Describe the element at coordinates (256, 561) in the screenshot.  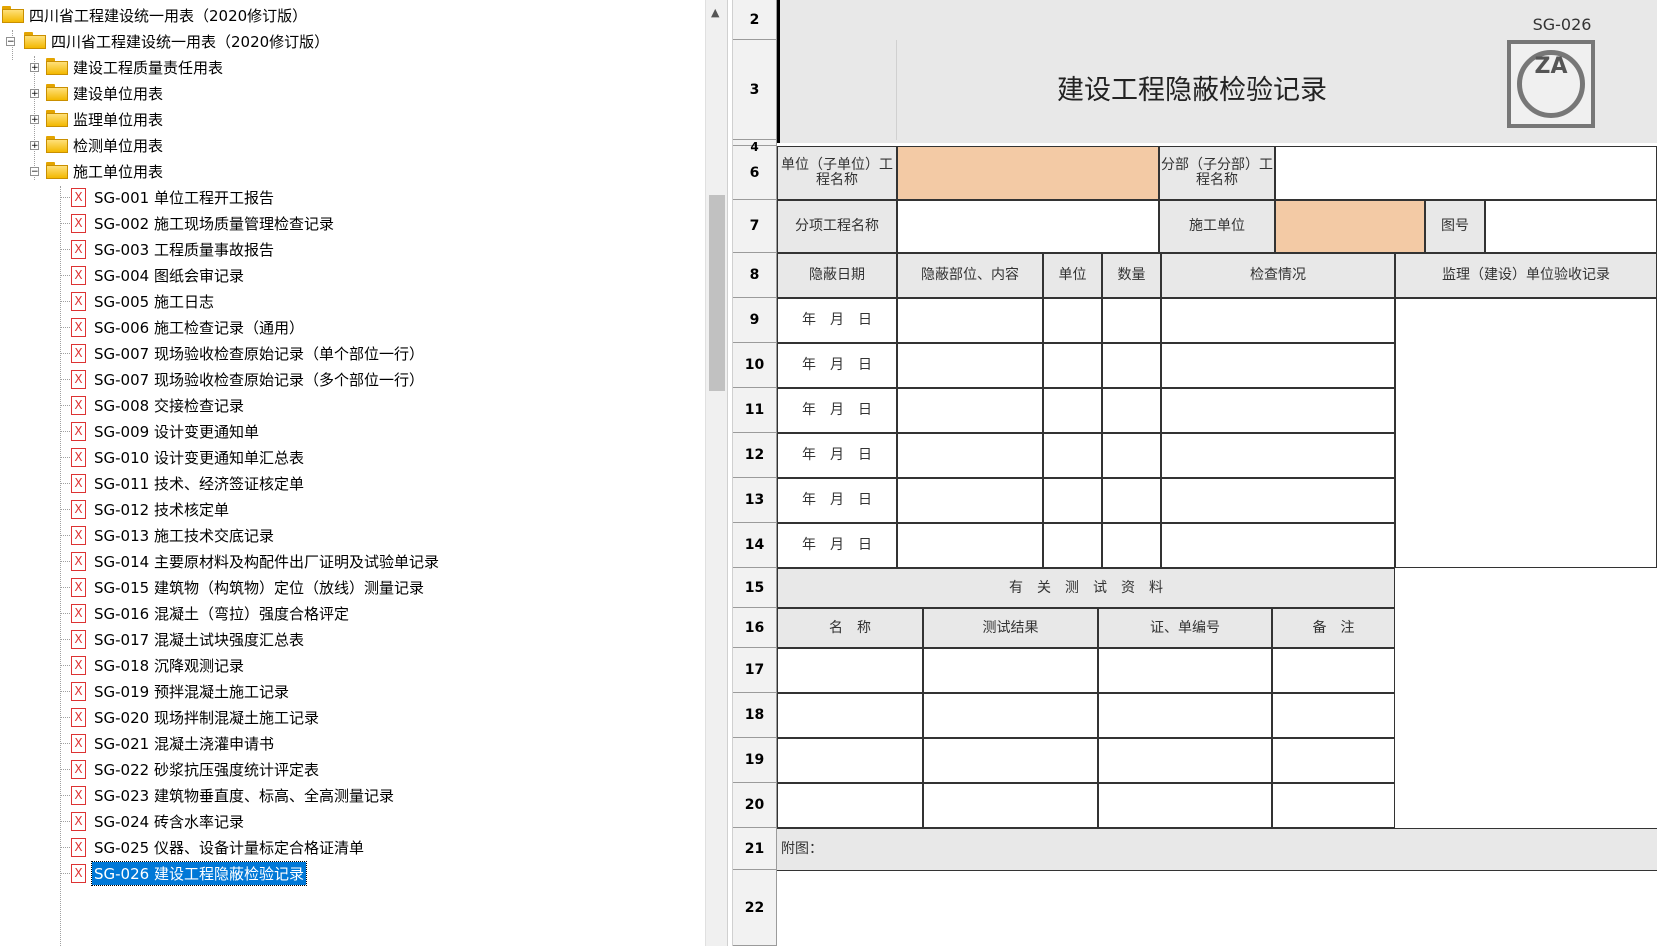
I see `tree-file-item: X SG-014 主要原材料及构配件出厂证明及试验单记录` at that location.